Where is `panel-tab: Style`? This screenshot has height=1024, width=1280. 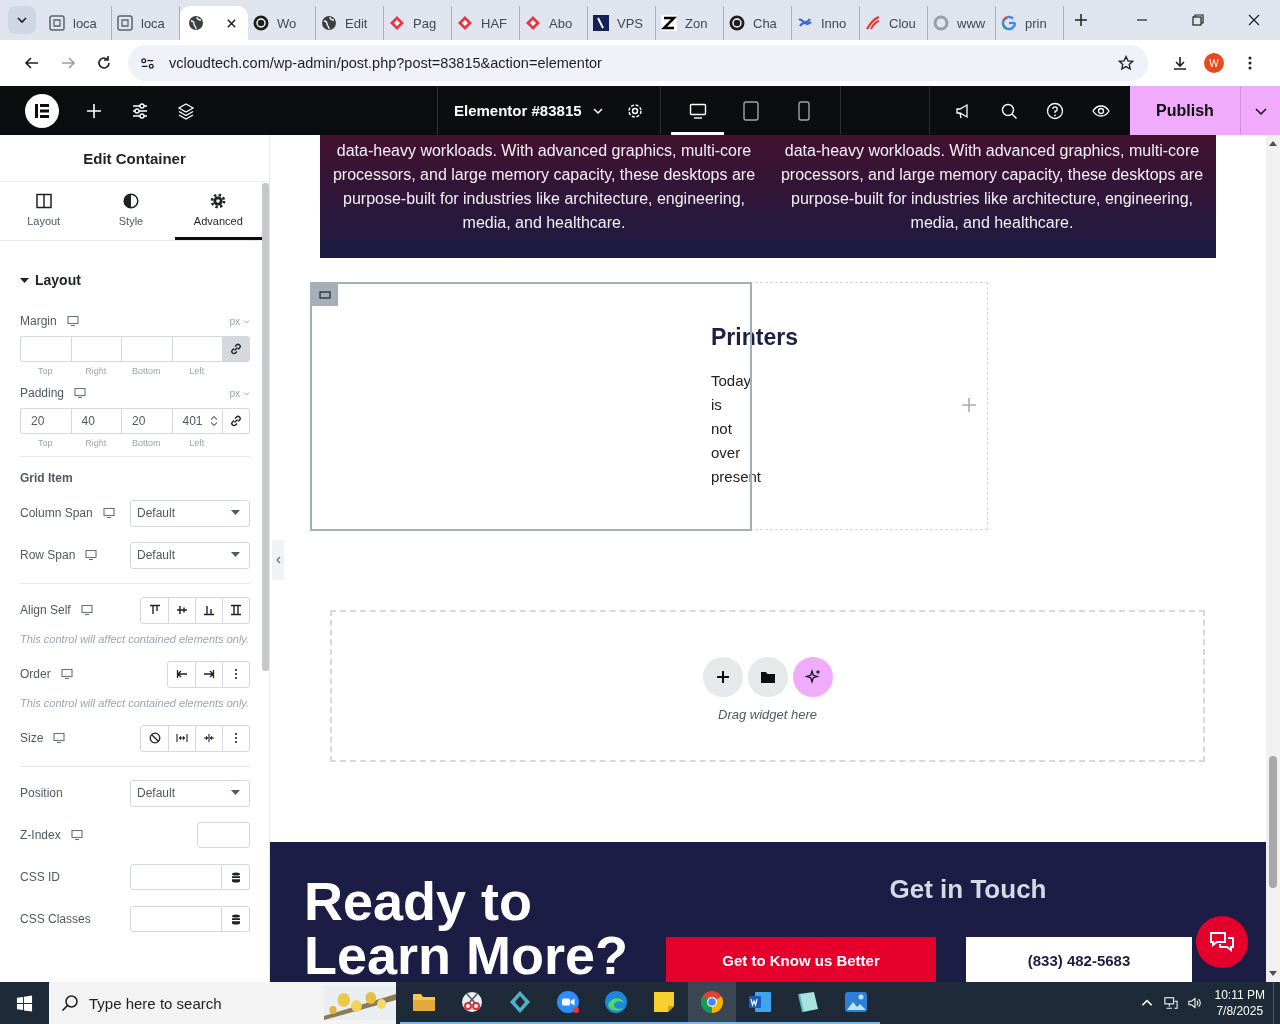 panel-tab: Style is located at coordinates (131, 211).